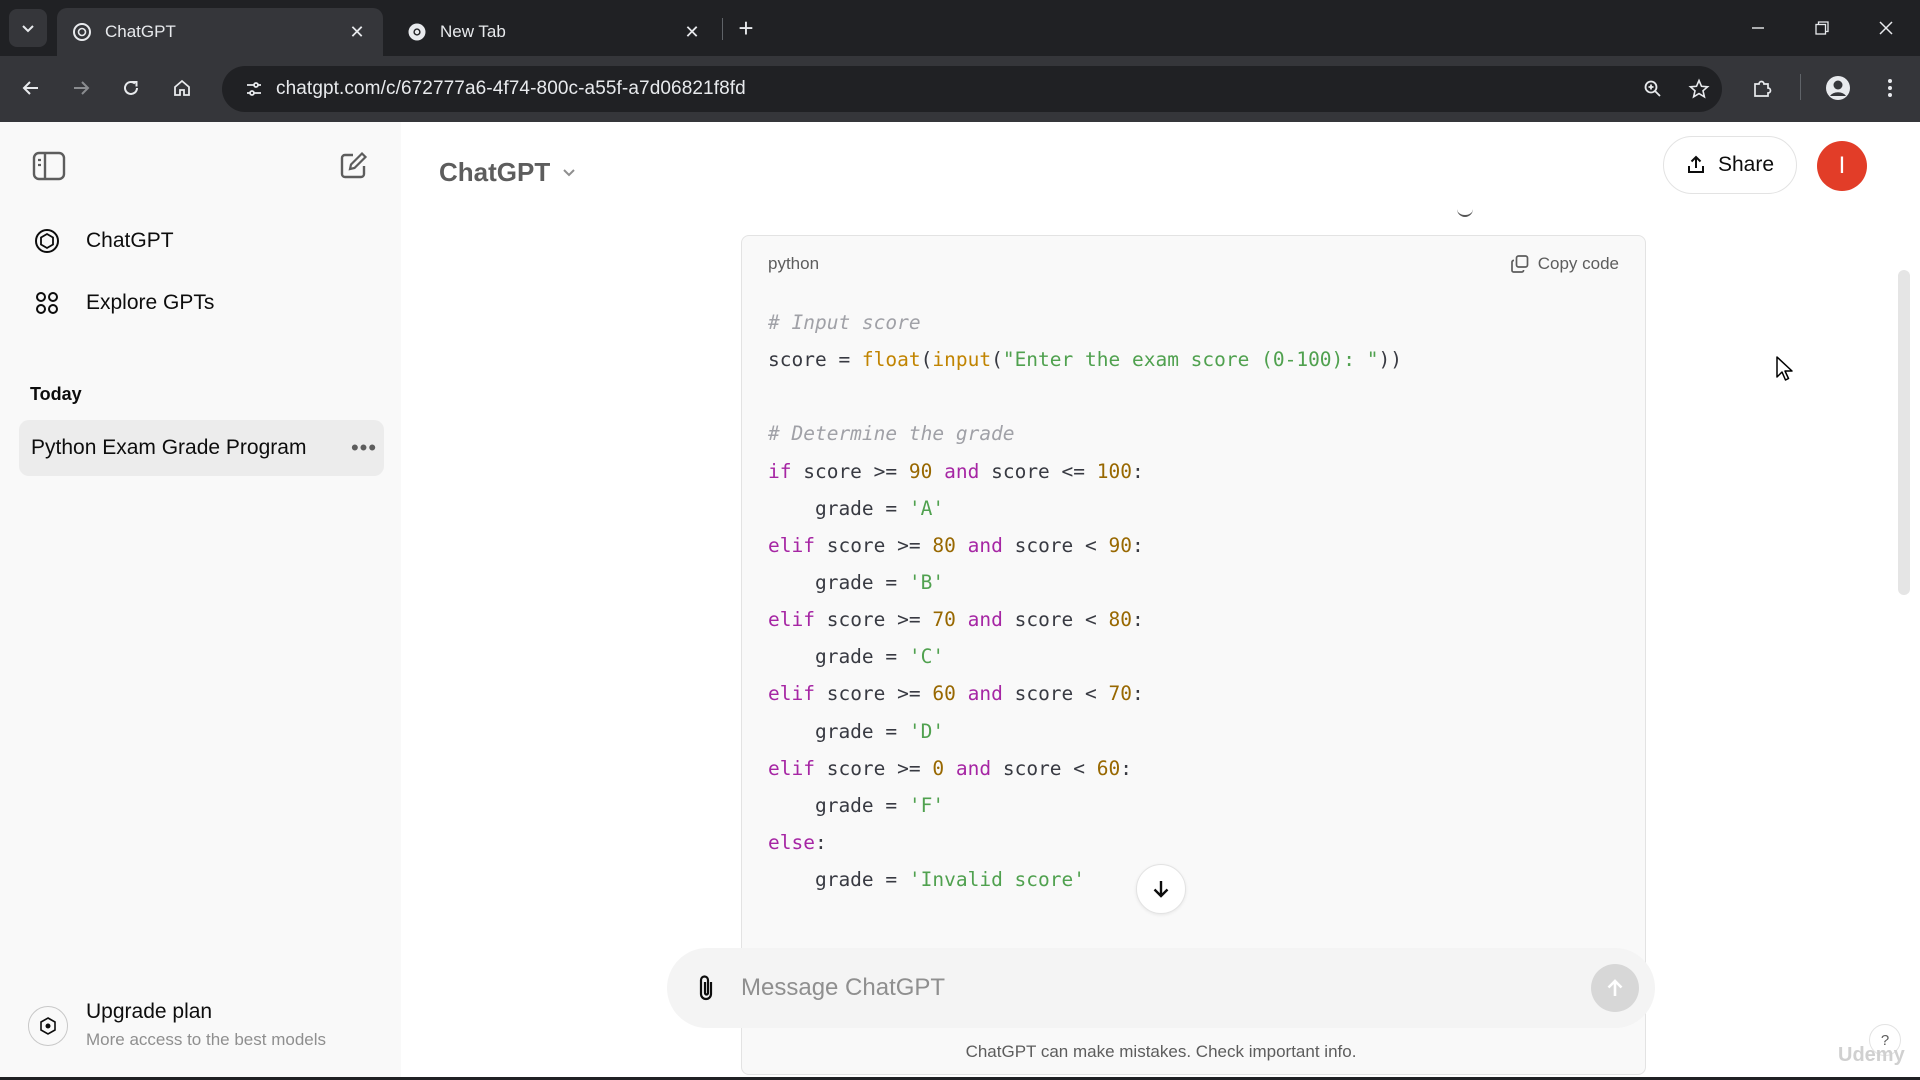 The height and width of the screenshot is (1080, 1920). Describe the element at coordinates (56, 394) in the screenshot. I see `sidebar-section-today: Today` at that location.